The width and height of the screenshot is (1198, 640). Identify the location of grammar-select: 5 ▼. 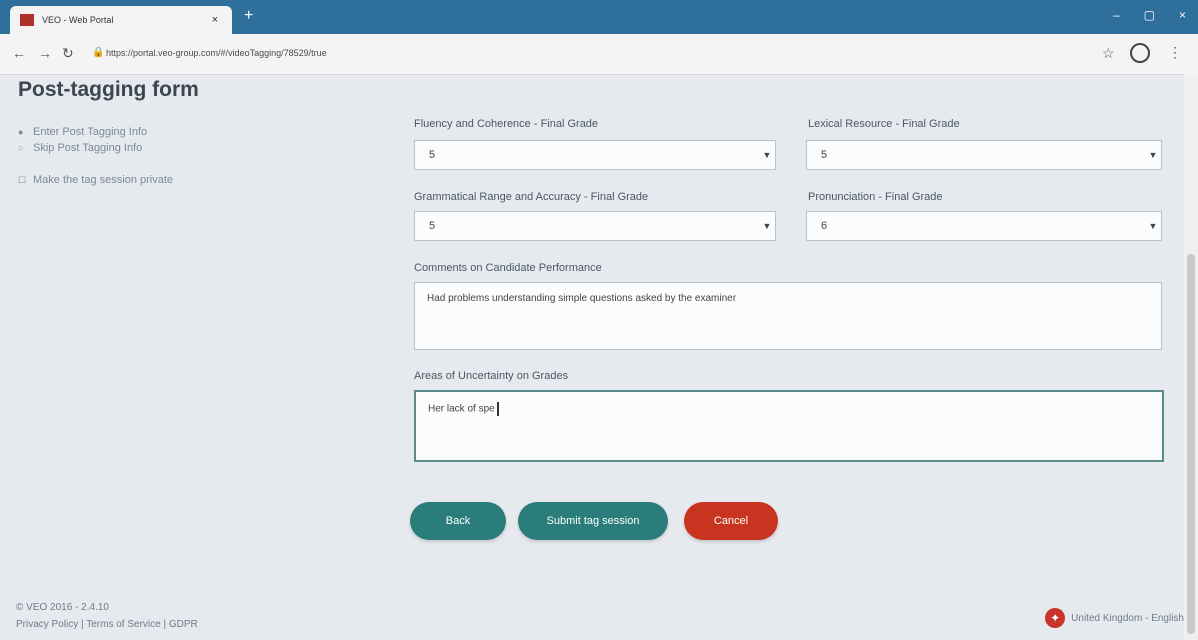
(595, 226).